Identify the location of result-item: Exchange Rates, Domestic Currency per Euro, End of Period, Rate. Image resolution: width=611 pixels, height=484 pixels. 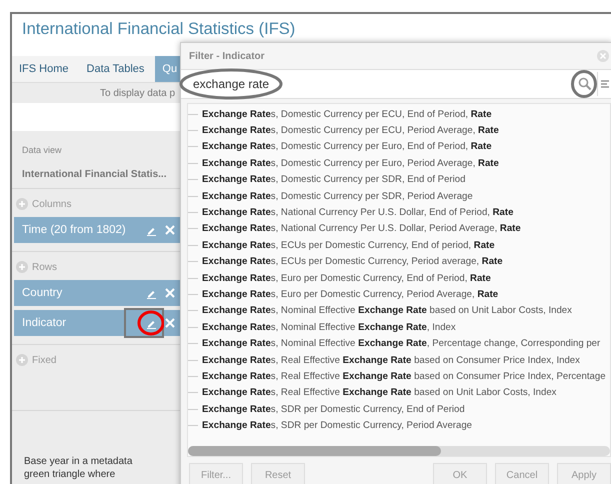
(347, 146).